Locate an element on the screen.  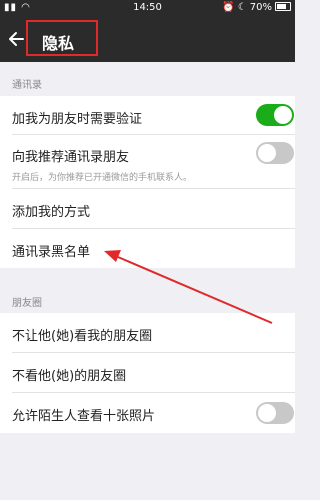
hide-my-moments-label: 不让他(她)看我的朋友圈 is located at coordinates (82, 336).